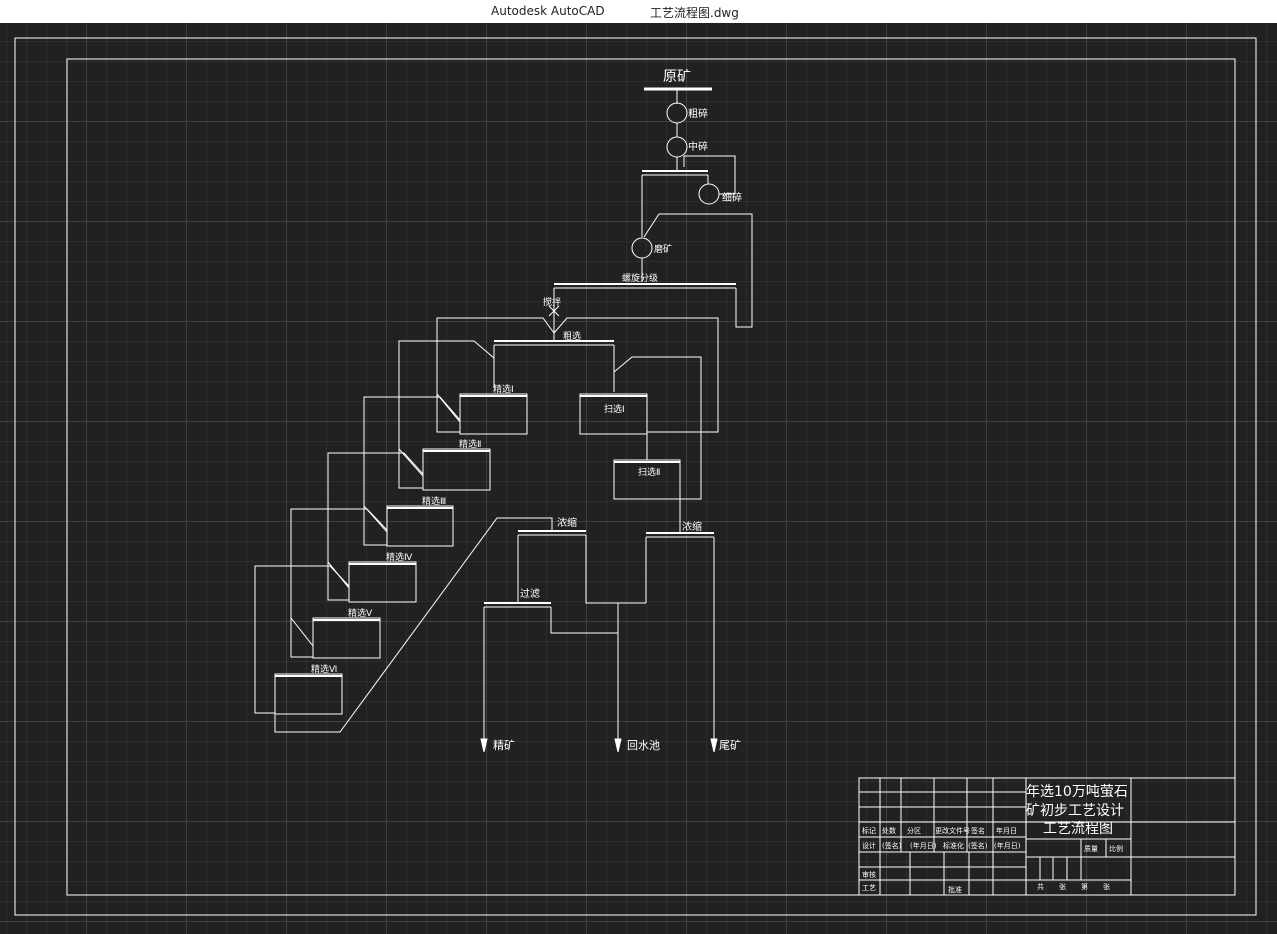  I want to click on tb-date-paren: (年月日), so click(923, 845).